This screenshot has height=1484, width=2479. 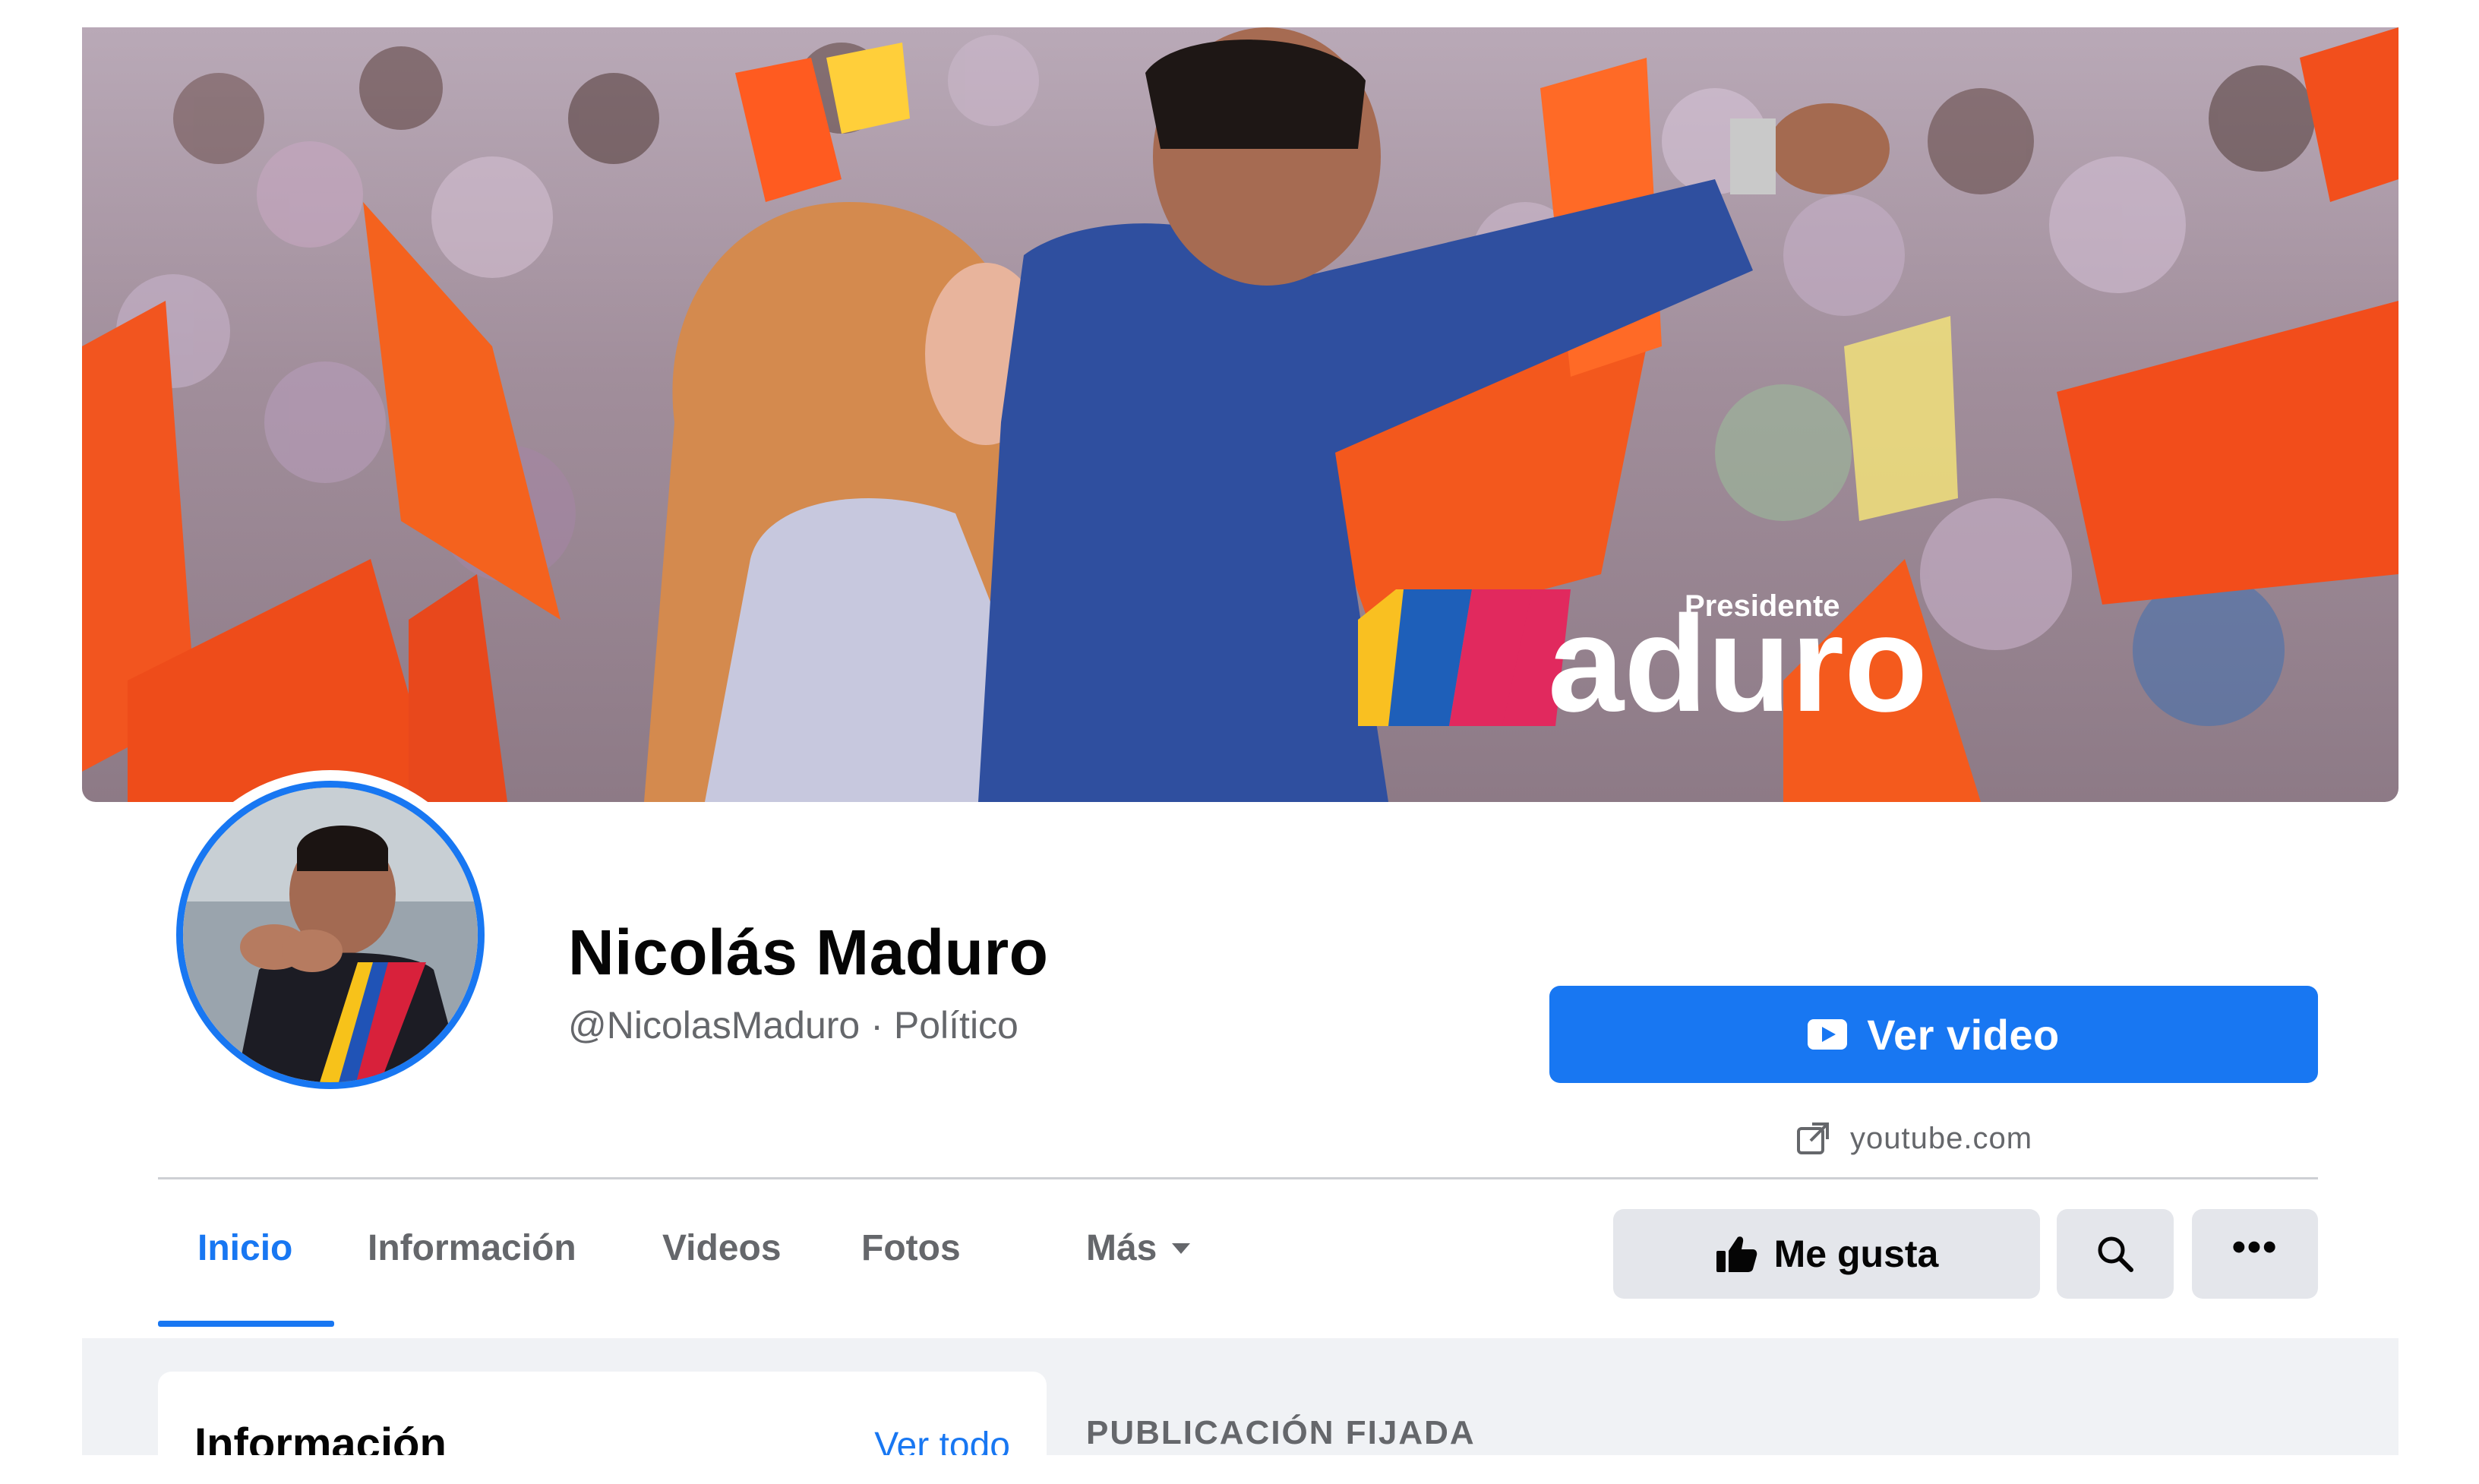 I want to click on pinned-post-label: PUBLICACIÓN FIJADA, so click(x=1281, y=1432).